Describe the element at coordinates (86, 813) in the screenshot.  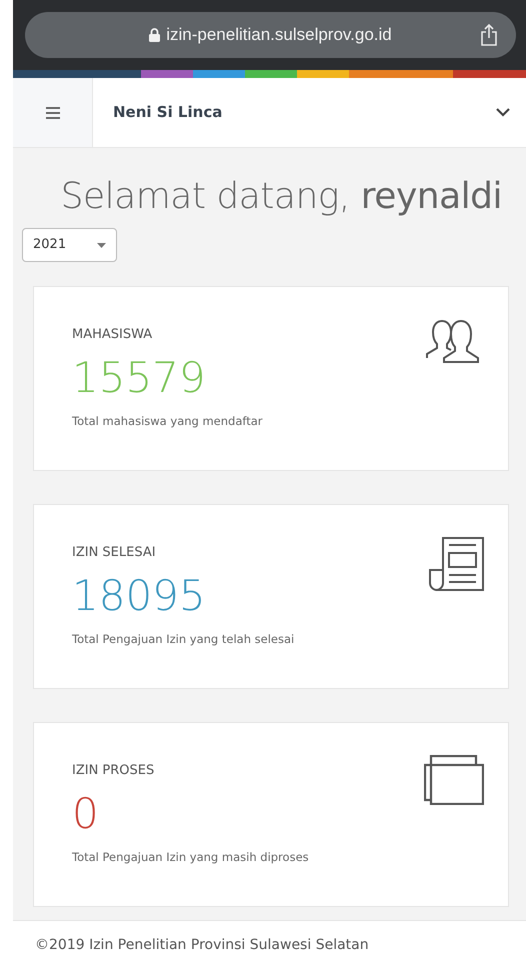
I see `stat-value: 0` at that location.